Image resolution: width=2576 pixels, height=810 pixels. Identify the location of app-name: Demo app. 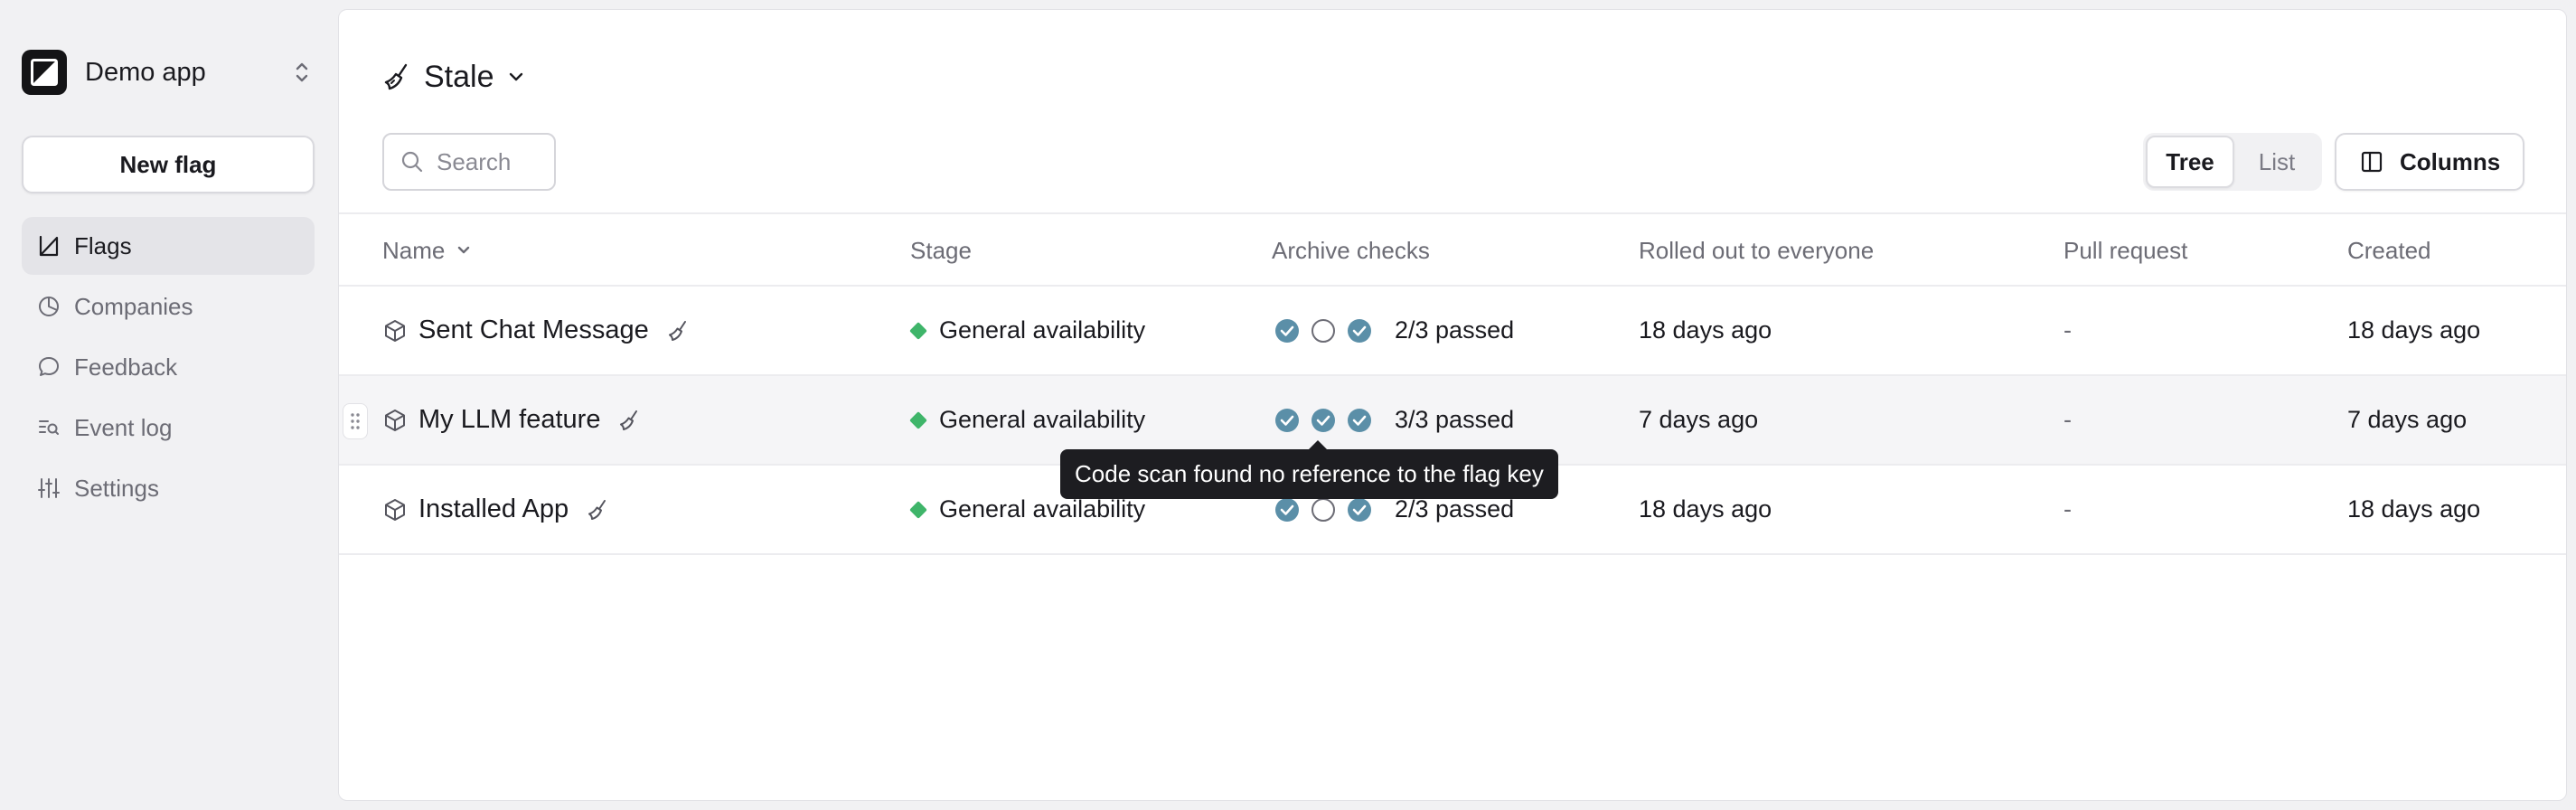
(145, 72).